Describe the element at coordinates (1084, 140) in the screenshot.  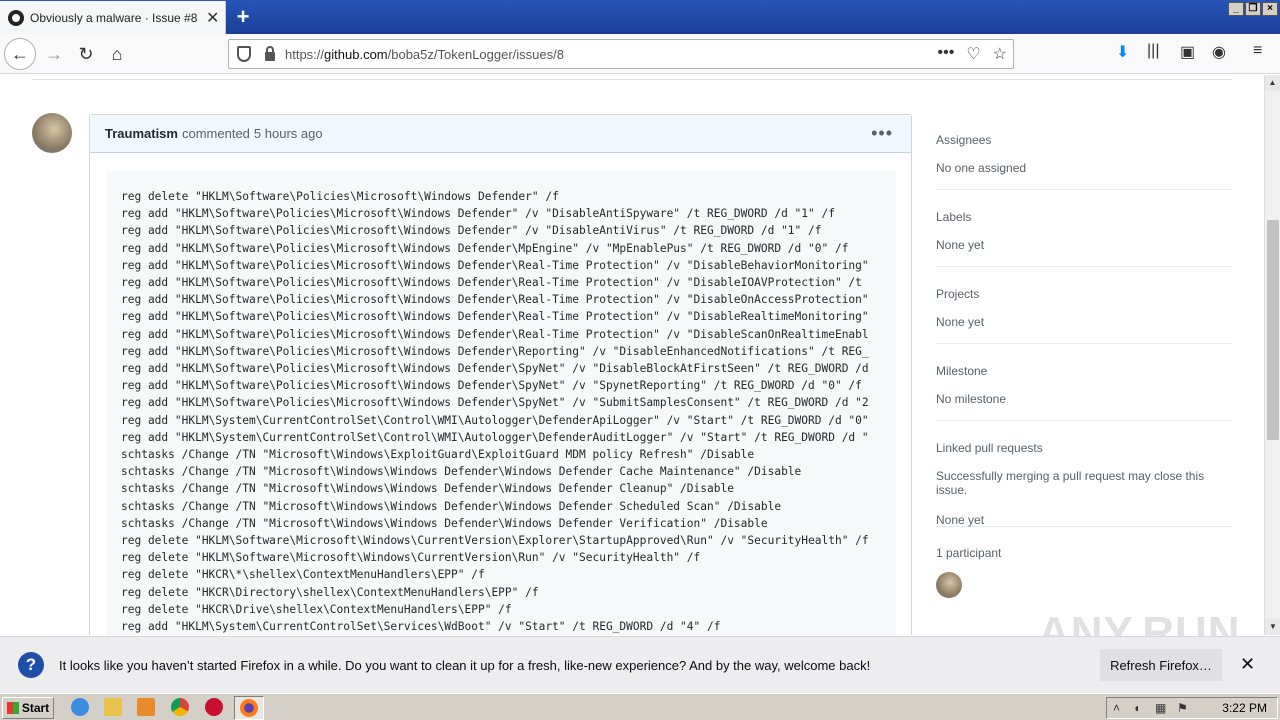
I see `assignees-heading: Assignees` at that location.